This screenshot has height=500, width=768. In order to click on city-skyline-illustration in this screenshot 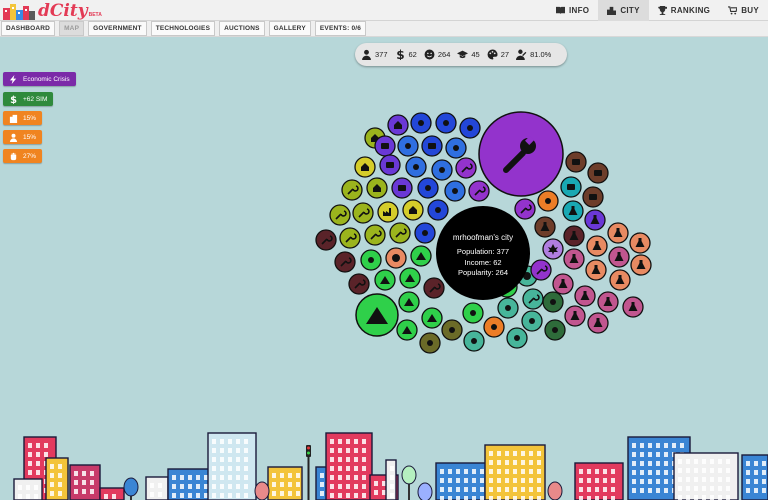, I will do `click(390, 466)`.